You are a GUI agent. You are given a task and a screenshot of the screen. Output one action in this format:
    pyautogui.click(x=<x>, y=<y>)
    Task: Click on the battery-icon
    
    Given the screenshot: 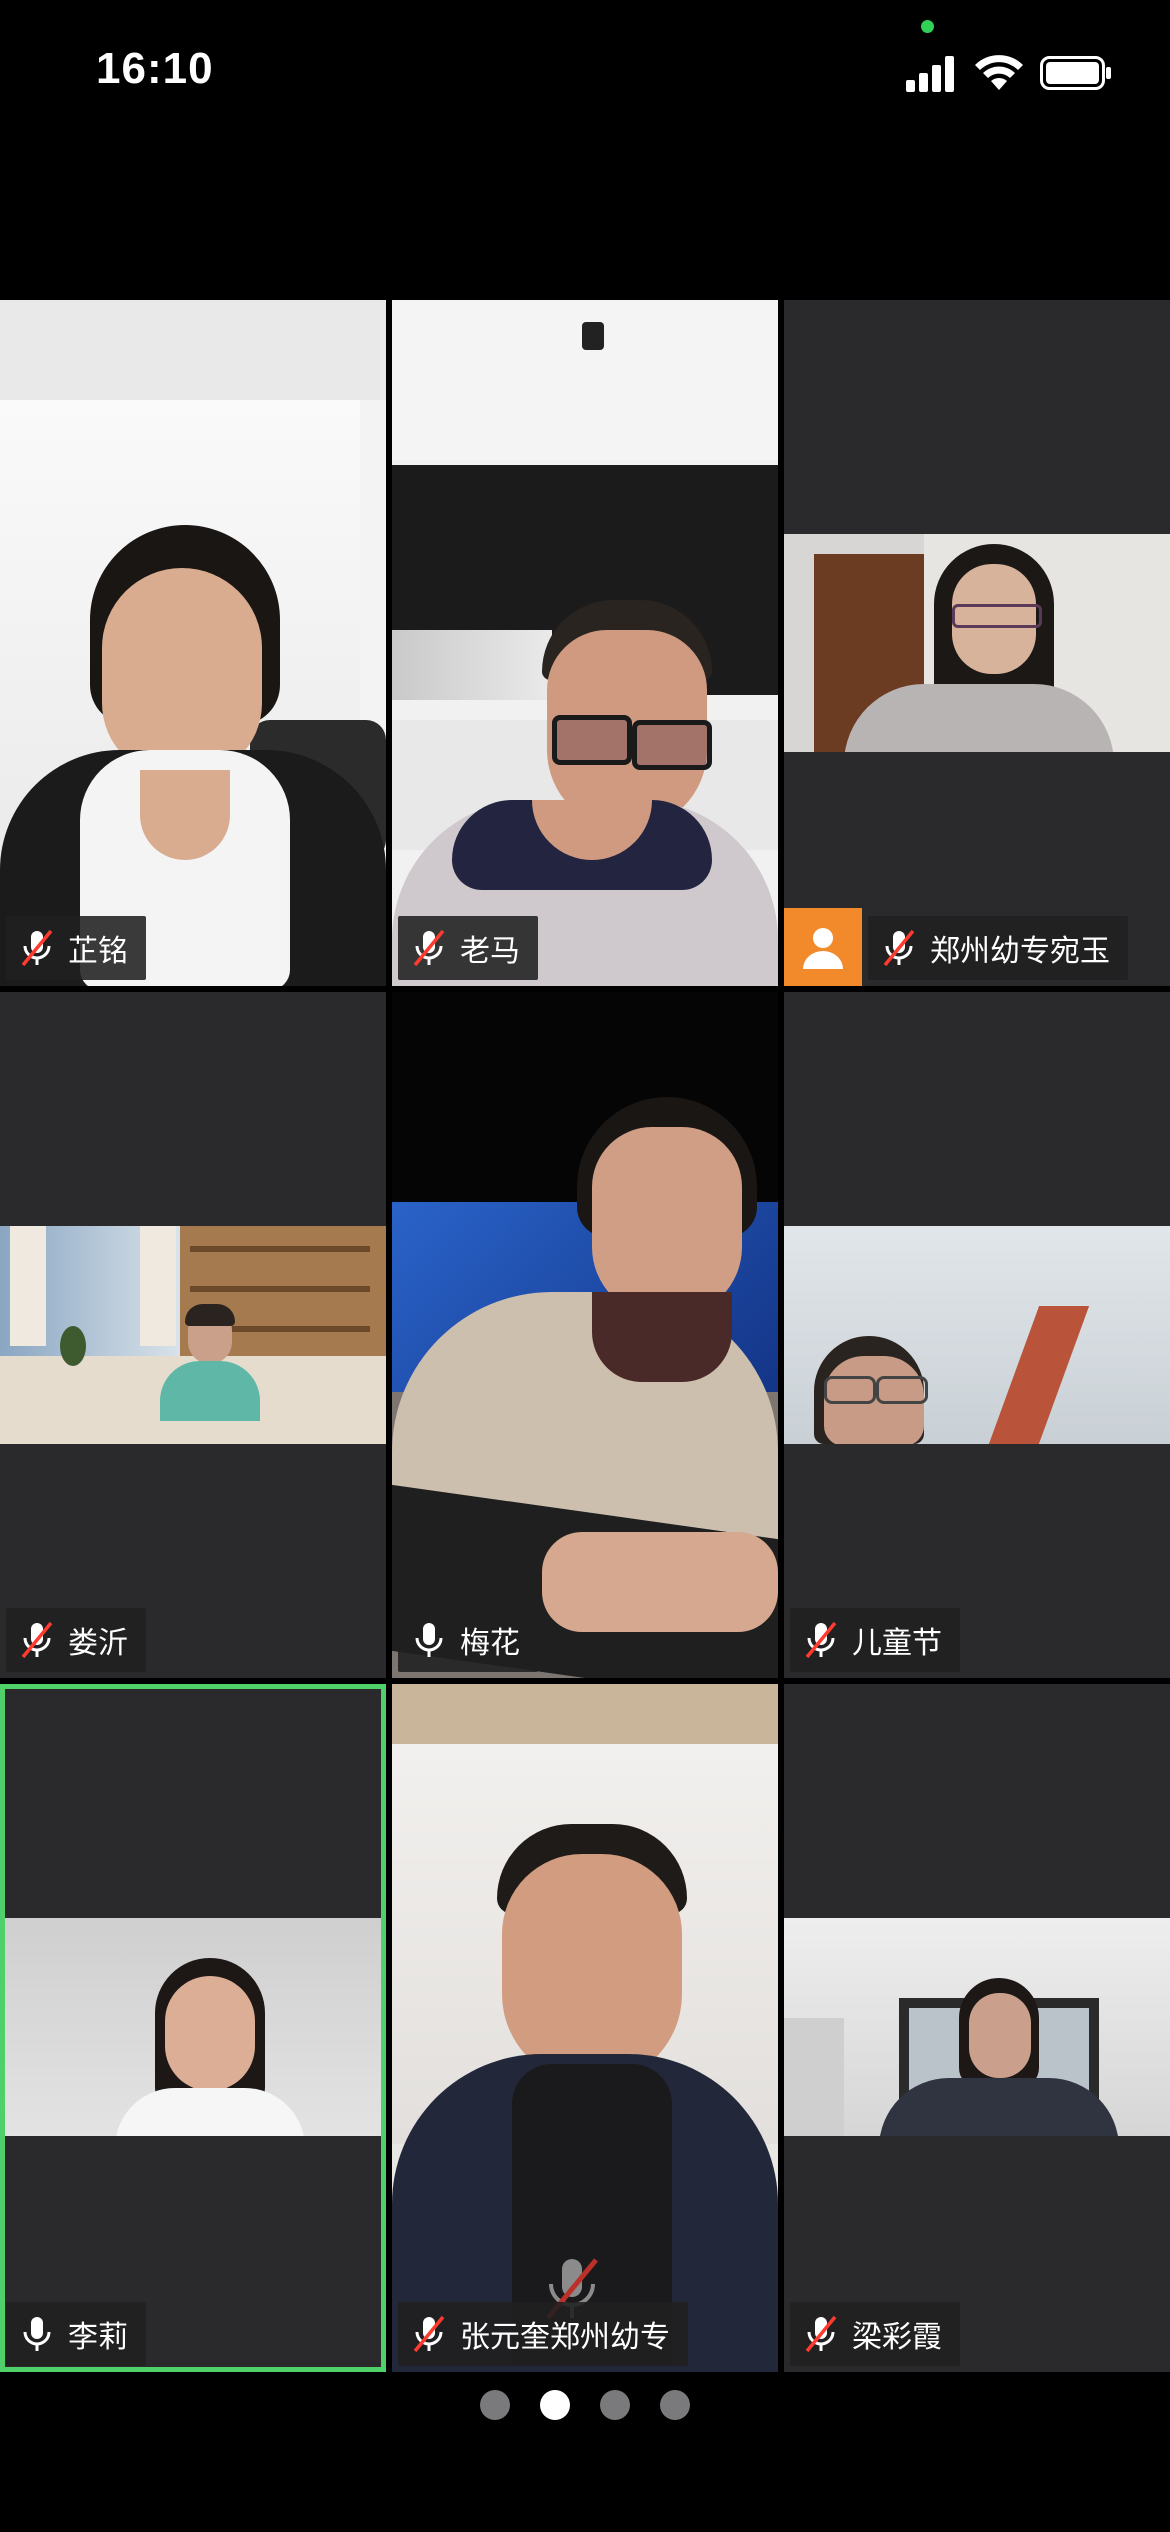 What is the action you would take?
    pyautogui.click(x=1075, y=73)
    